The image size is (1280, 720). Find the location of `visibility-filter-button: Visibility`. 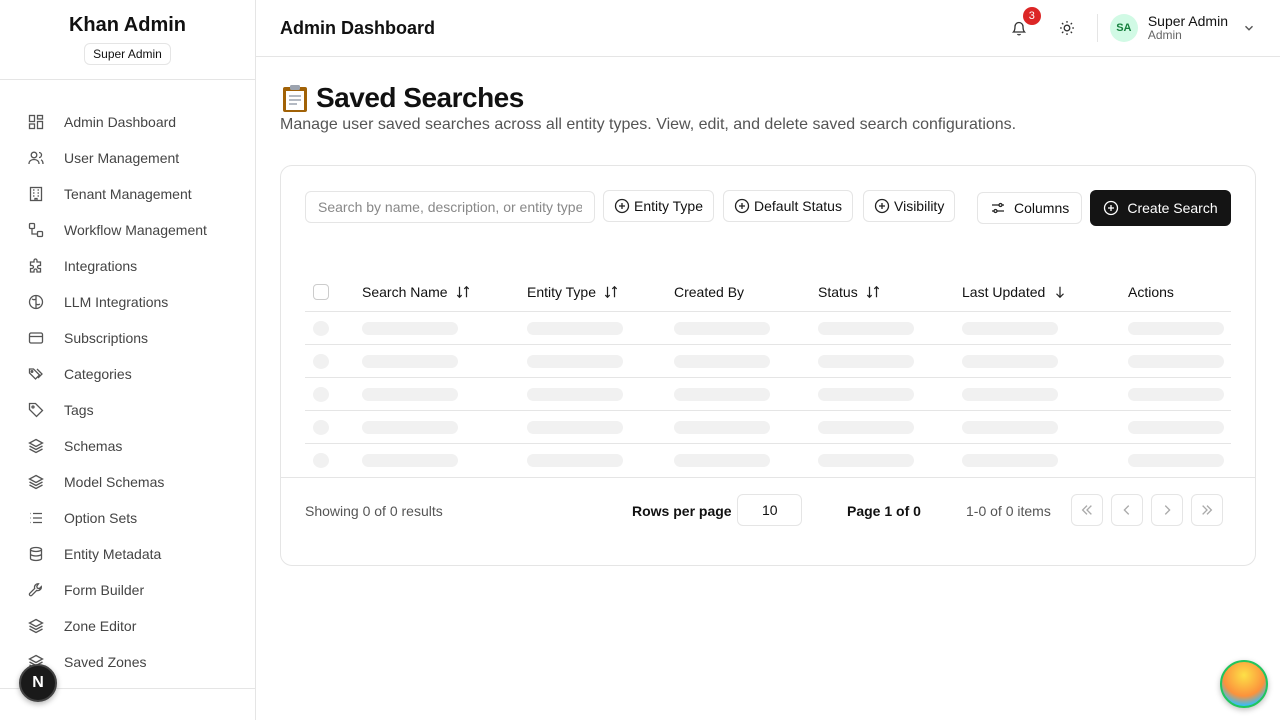

visibility-filter-button: Visibility is located at coordinates (909, 206).